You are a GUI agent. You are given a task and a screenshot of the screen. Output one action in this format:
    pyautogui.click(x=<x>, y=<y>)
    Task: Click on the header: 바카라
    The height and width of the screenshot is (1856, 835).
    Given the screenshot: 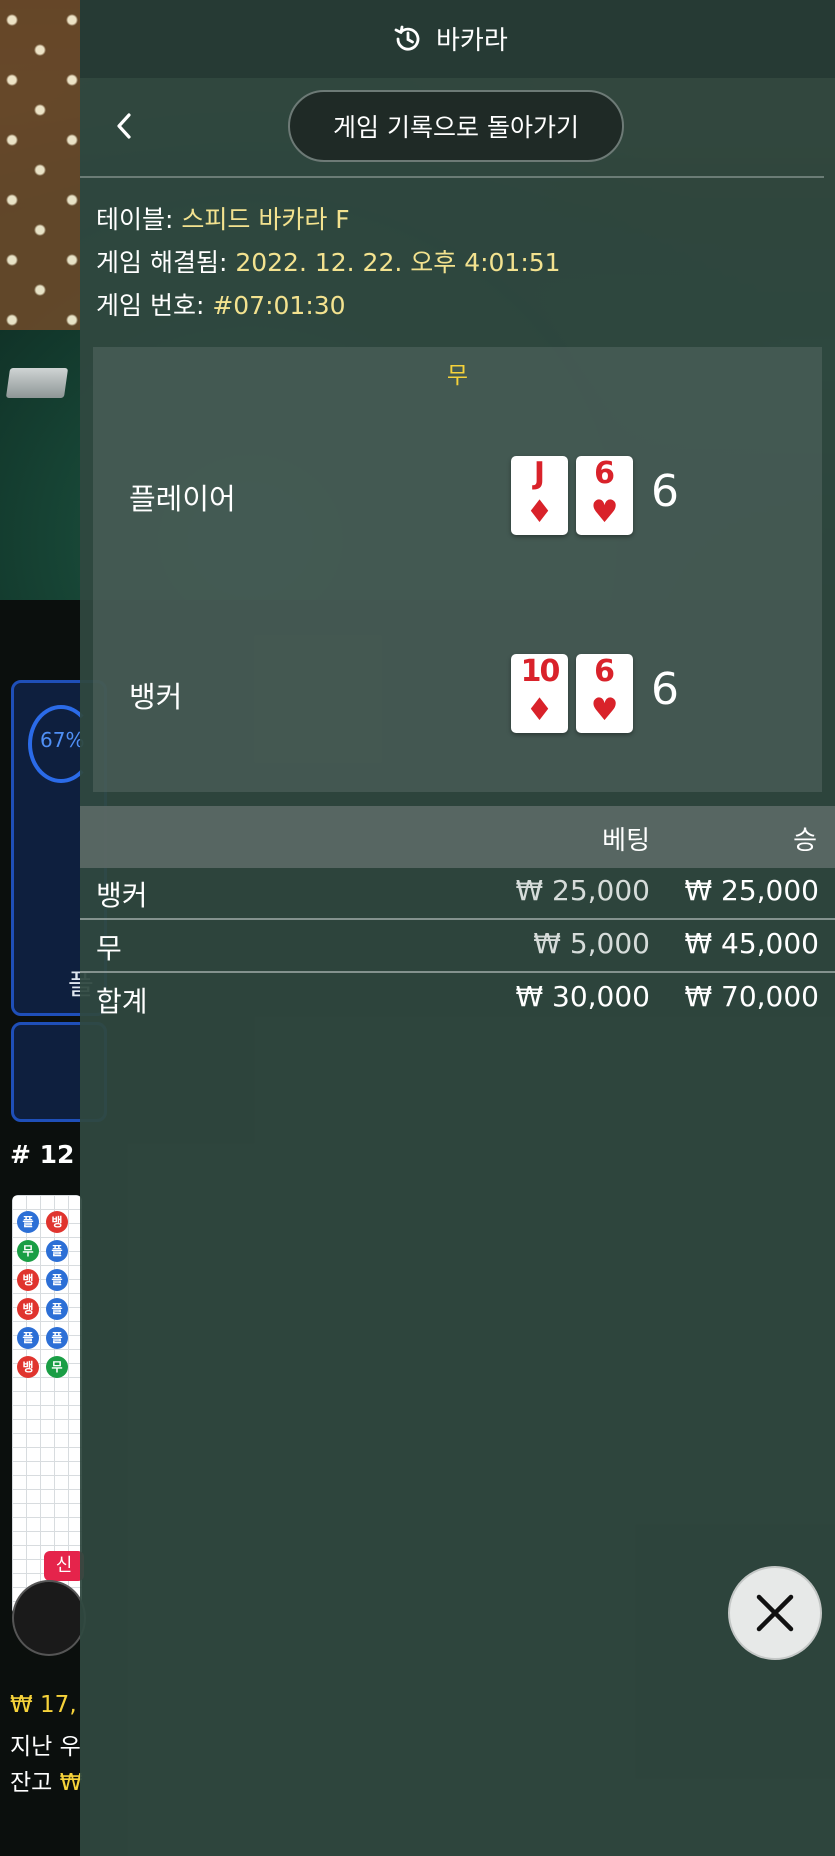 What is the action you would take?
    pyautogui.click(x=450, y=38)
    